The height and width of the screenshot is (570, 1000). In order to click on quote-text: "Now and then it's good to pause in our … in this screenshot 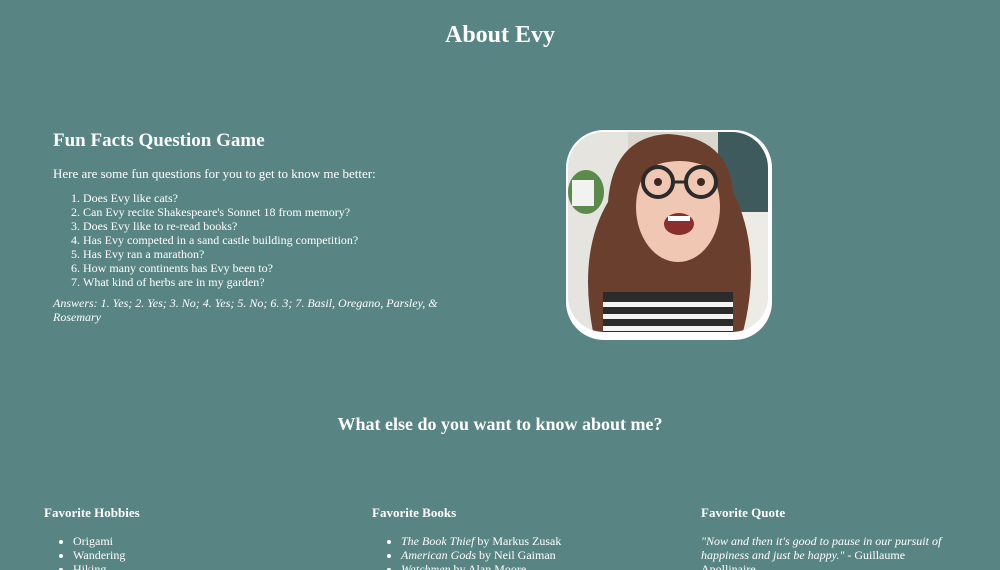, I will do `click(821, 548)`.